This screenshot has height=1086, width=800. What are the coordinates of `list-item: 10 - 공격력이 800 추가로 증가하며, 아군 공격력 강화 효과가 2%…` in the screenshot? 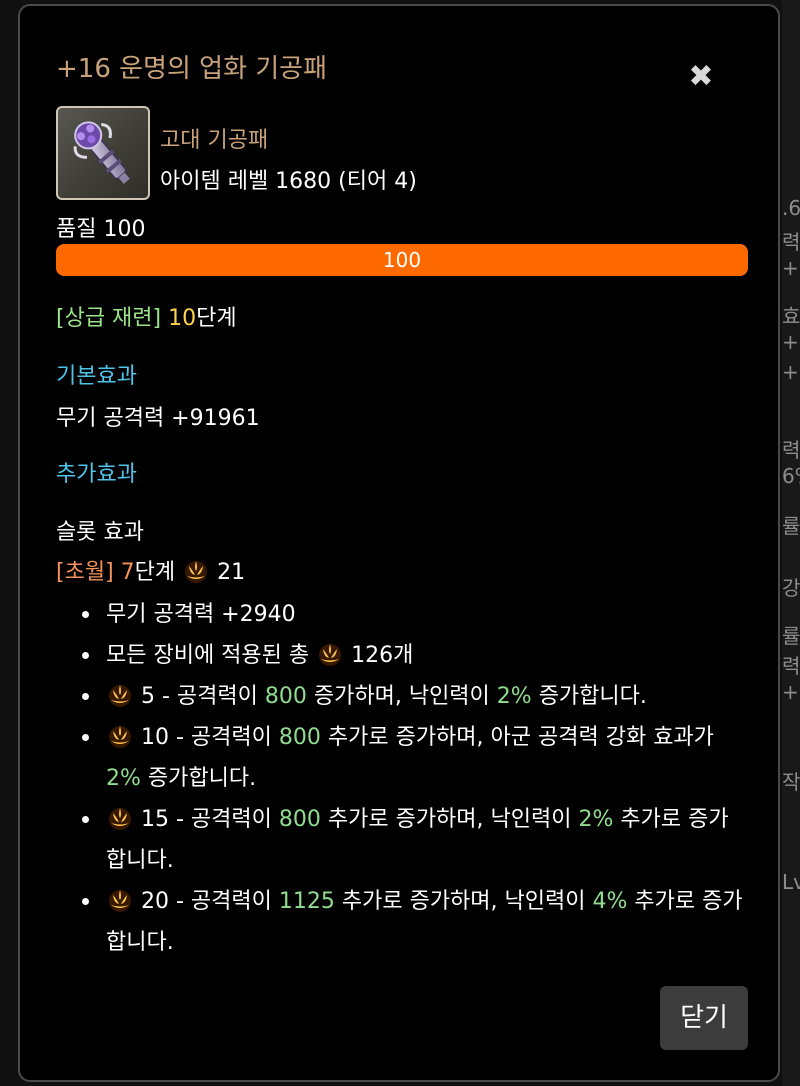 It's located at (401, 758).